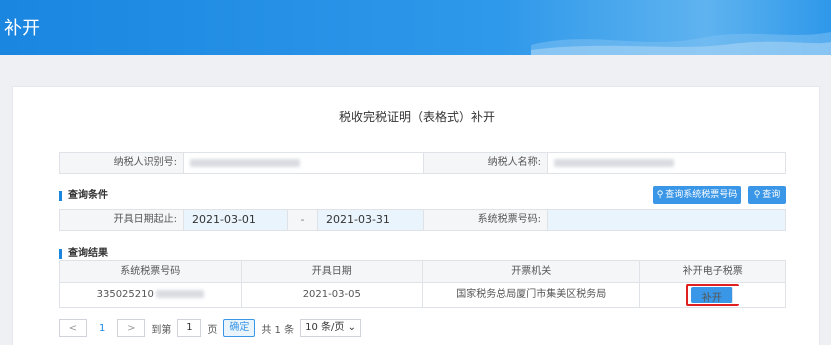 This screenshot has height=345, width=831. I want to click on cell-authority: 国家税务总局厦门市集美区税务局, so click(532, 295).